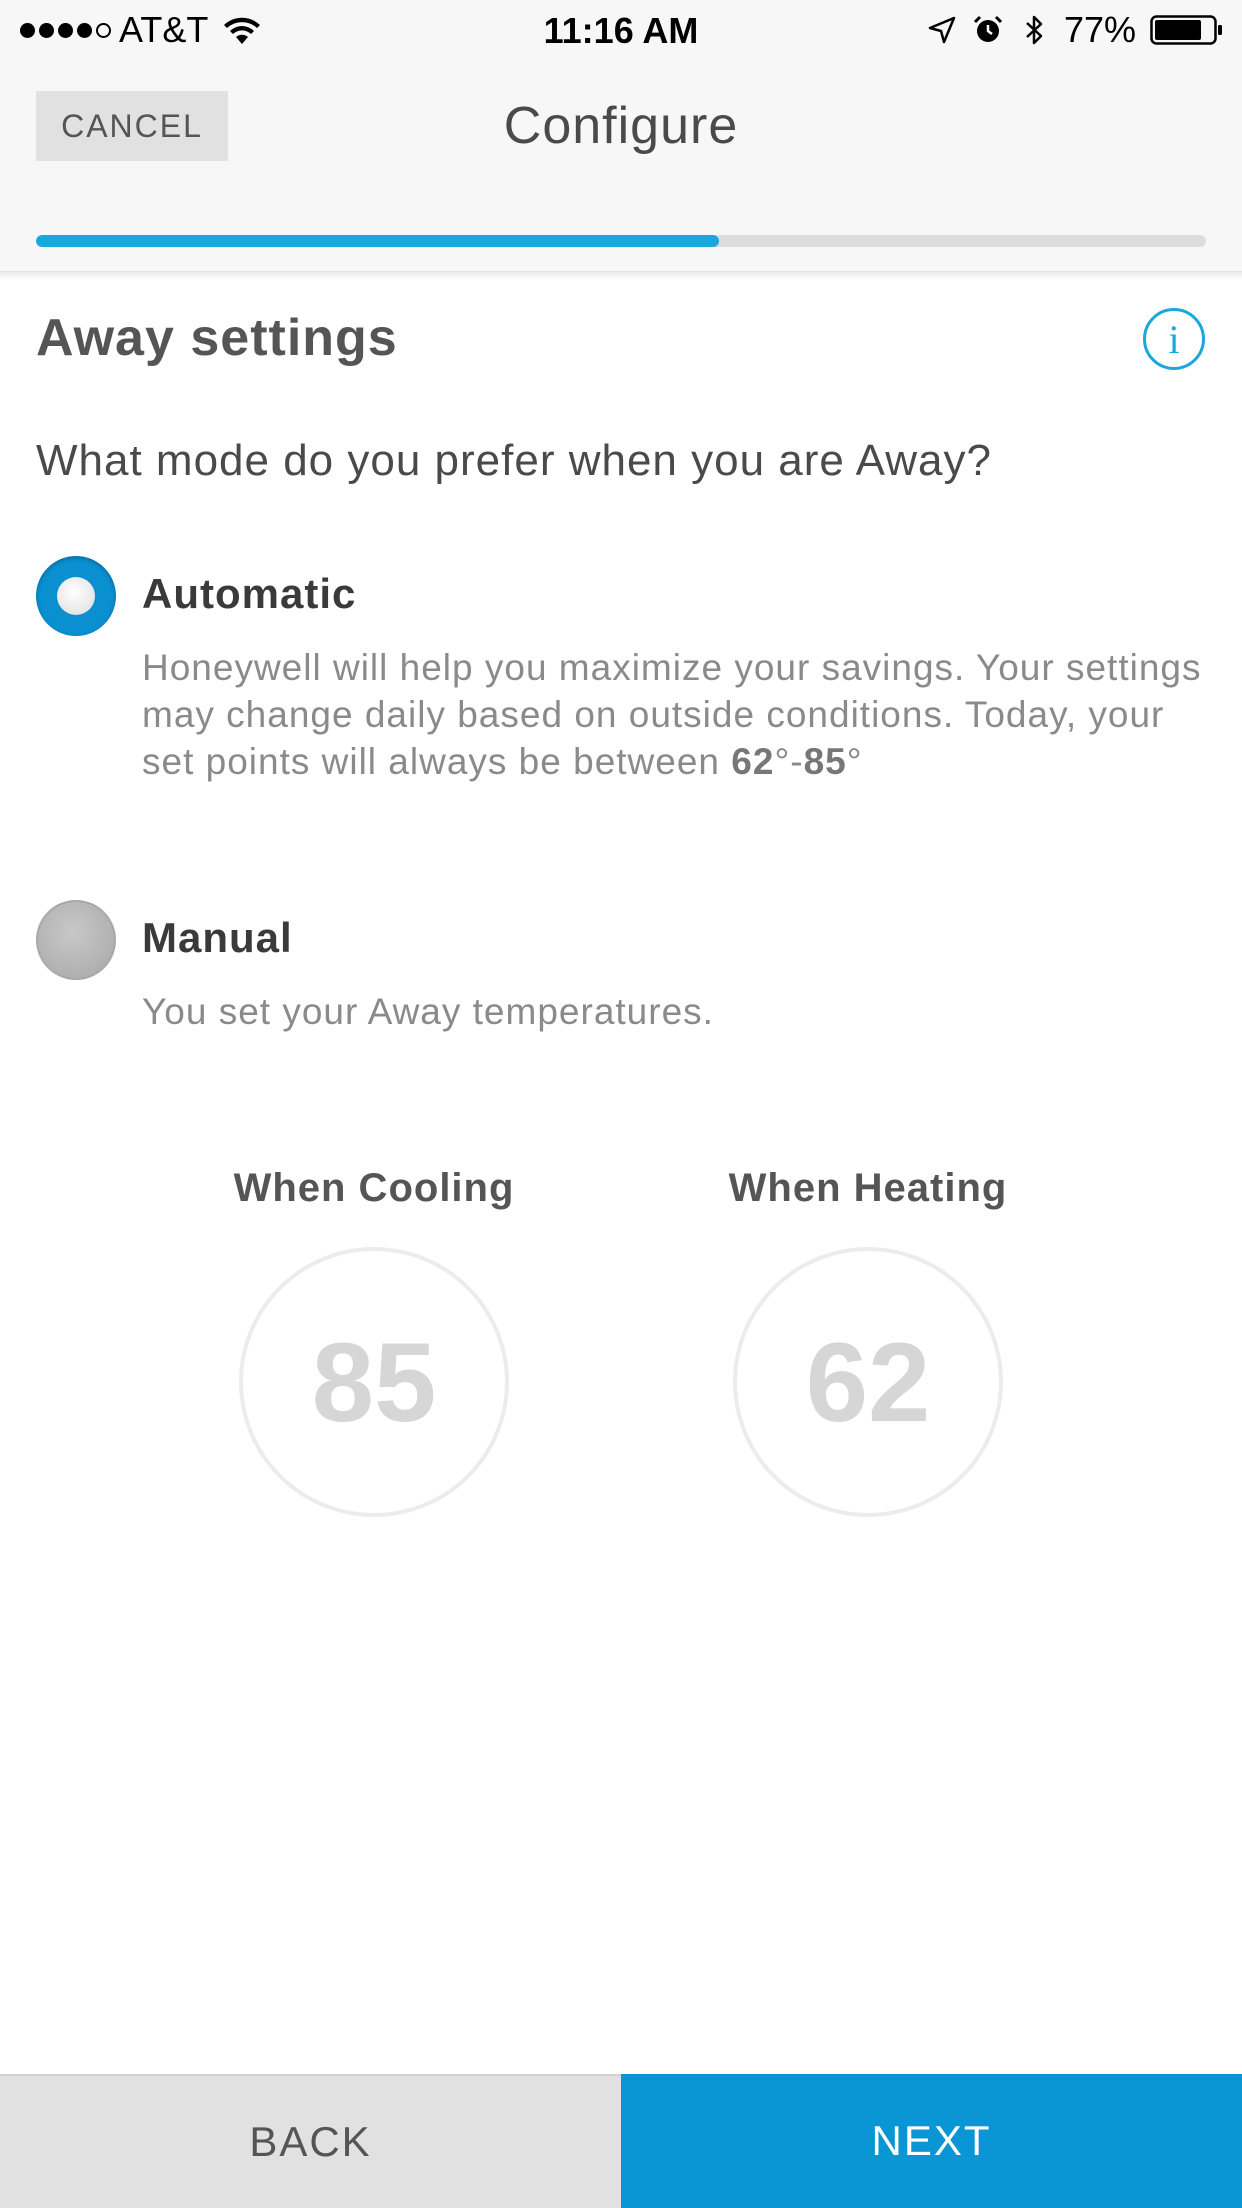 The width and height of the screenshot is (1242, 2208). I want to click on heating-dial: 62, so click(868, 1382).